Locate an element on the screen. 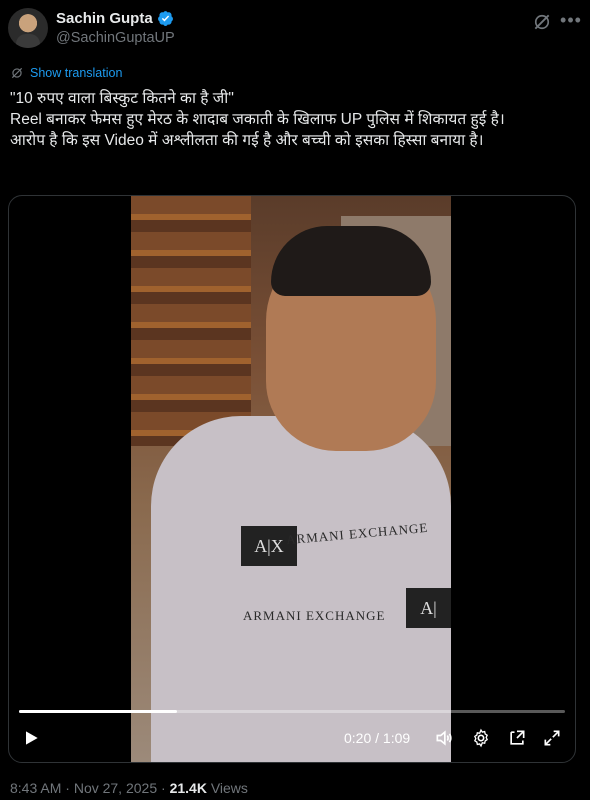 The width and height of the screenshot is (590, 800). tweet-header: Sachin Gupta @SachinGuptaUP ••• is located at coordinates (295, 29).